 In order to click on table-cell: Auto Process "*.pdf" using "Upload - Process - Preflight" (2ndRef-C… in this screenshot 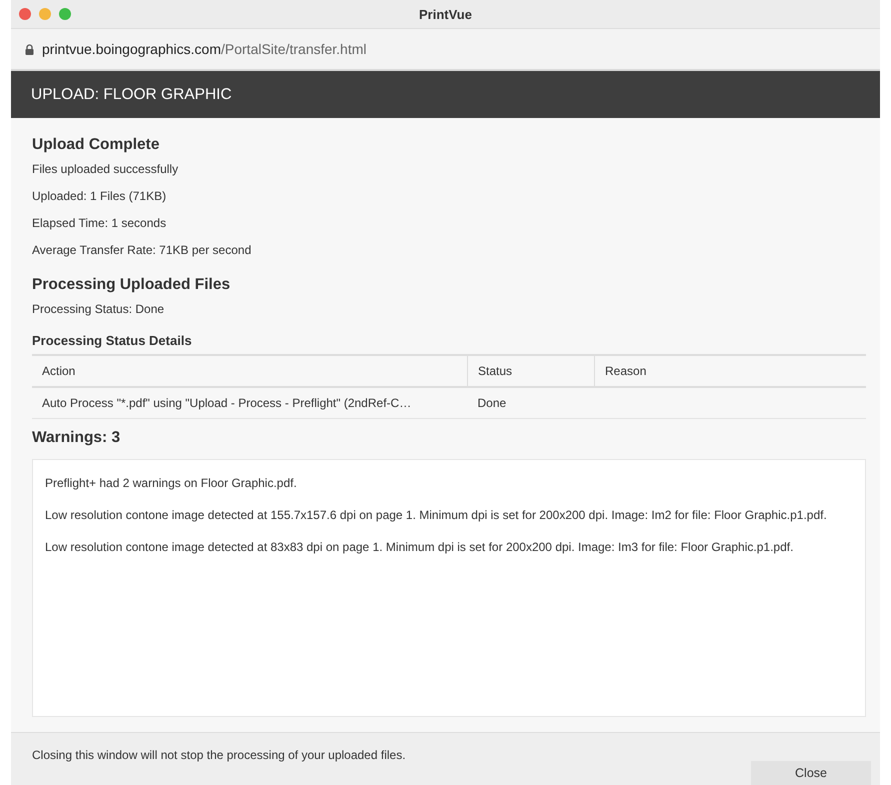, I will do `click(250, 402)`.